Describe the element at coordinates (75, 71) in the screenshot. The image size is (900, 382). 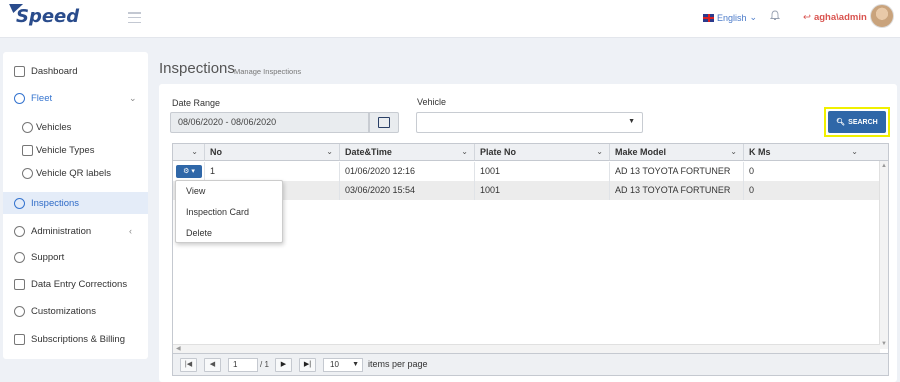
I see `sidebar-item-dashboard: Dashboard` at that location.